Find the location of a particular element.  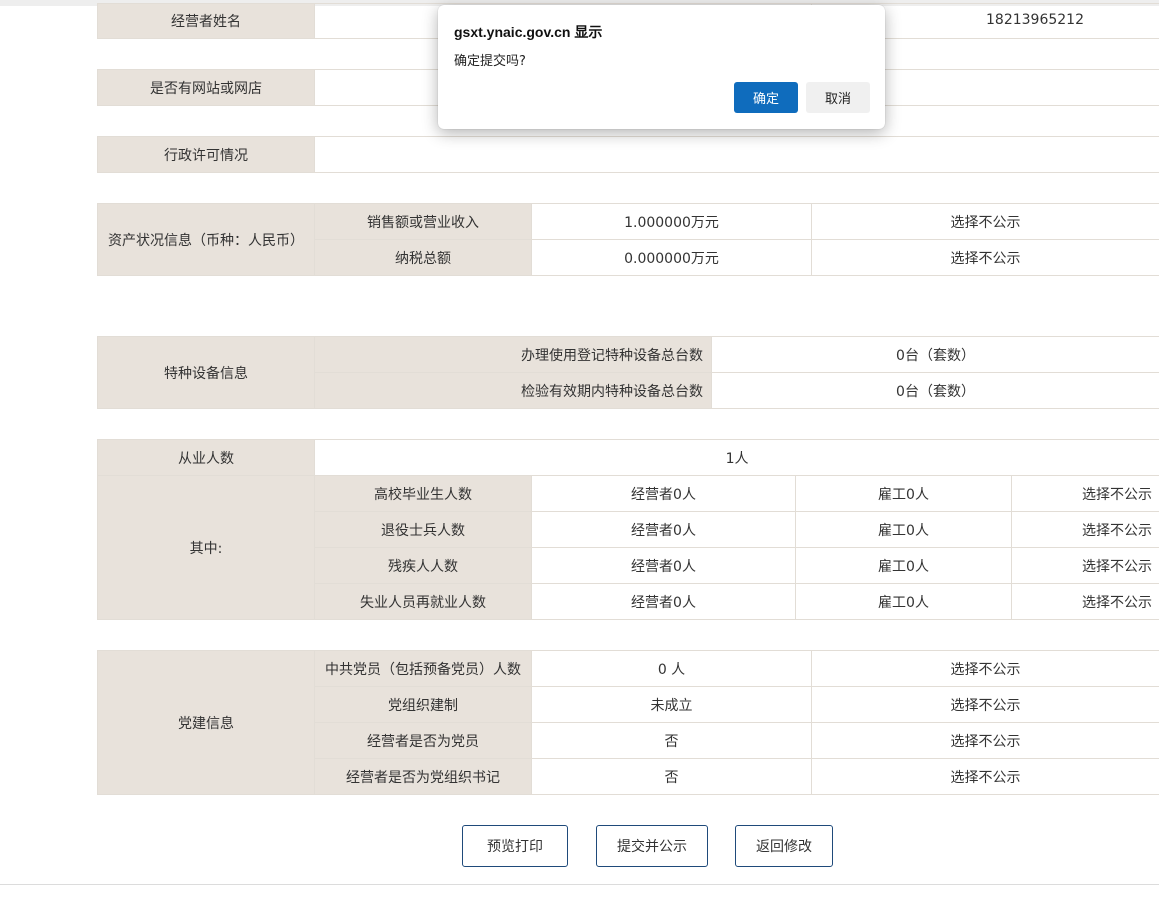

assets-row-label: 销售额或营业收入 is located at coordinates (423, 221).